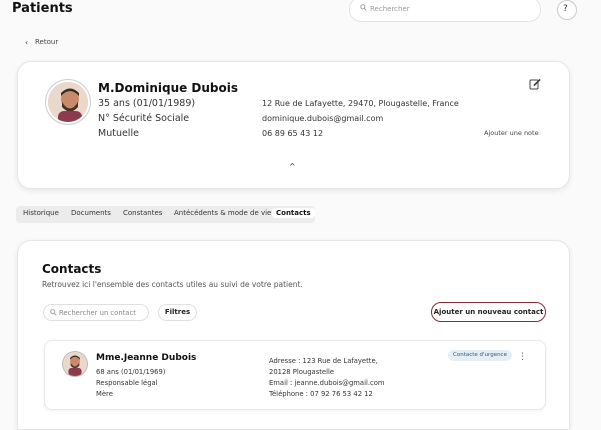 The height and width of the screenshot is (430, 601). What do you see at coordinates (146, 358) in the screenshot?
I see `contact-name: Mme.Jeanne Dubois` at bounding box center [146, 358].